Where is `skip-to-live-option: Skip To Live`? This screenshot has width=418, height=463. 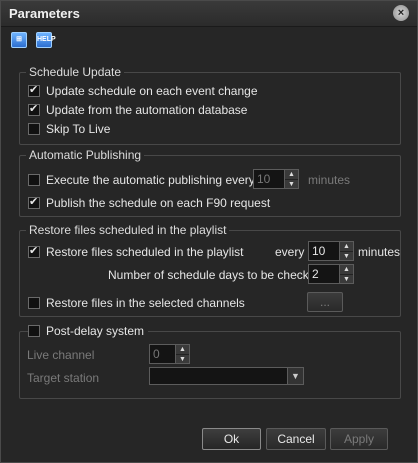
skip-to-live-option: Skip To Live is located at coordinates (69, 129).